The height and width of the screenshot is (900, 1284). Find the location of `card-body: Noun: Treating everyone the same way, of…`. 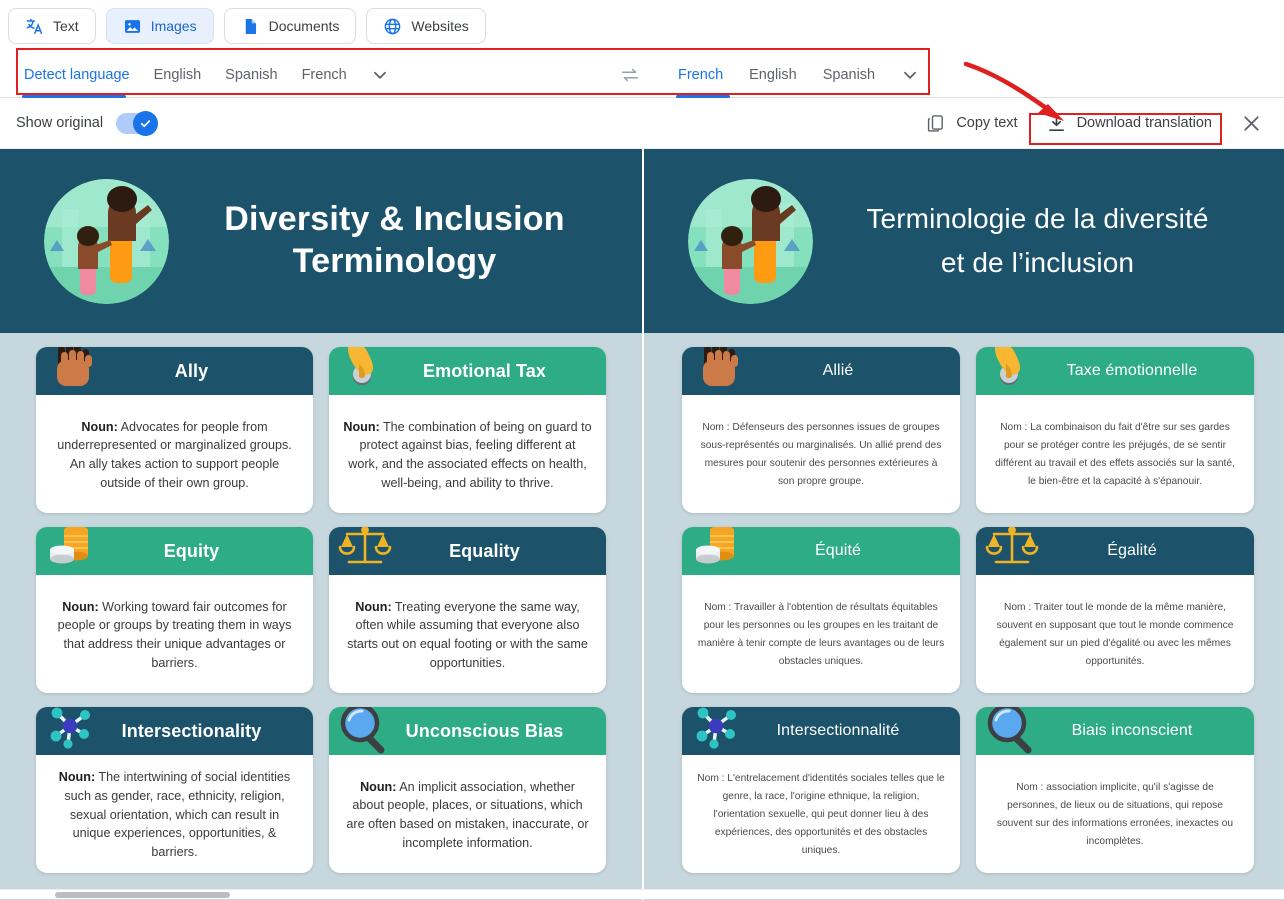

card-body: Noun: Treating everyone the same way, of… is located at coordinates (467, 634).